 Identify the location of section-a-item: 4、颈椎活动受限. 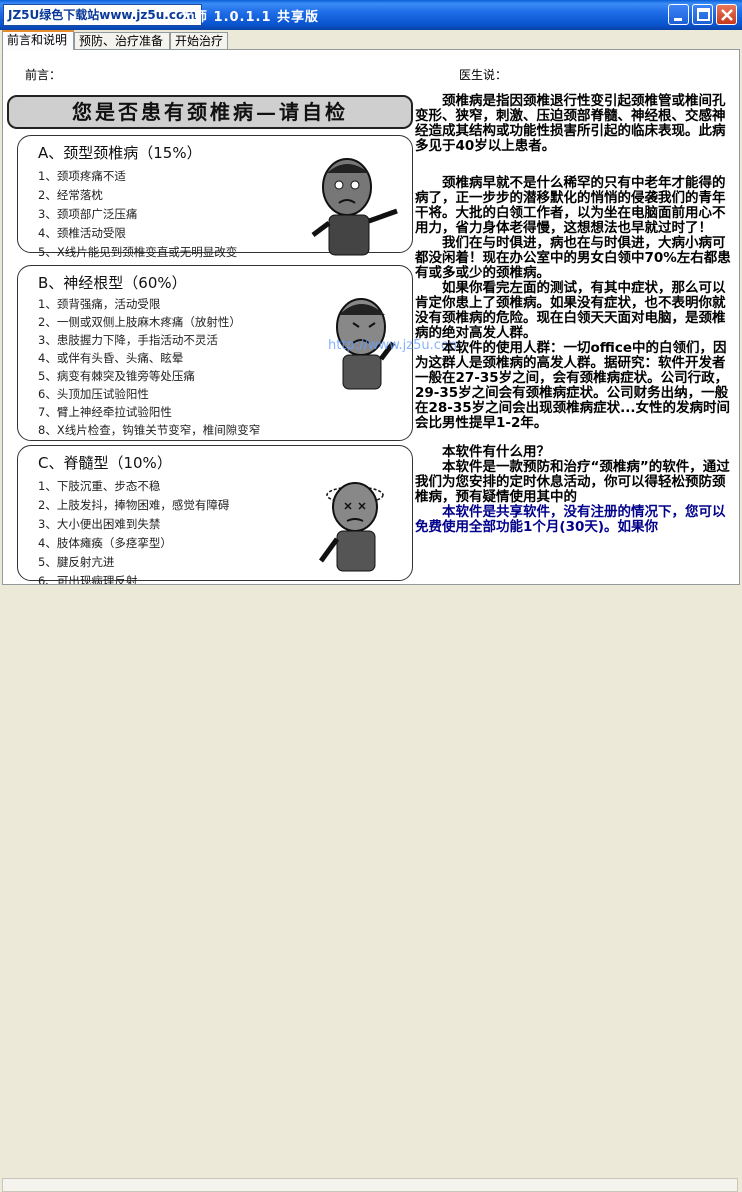
(82, 233).